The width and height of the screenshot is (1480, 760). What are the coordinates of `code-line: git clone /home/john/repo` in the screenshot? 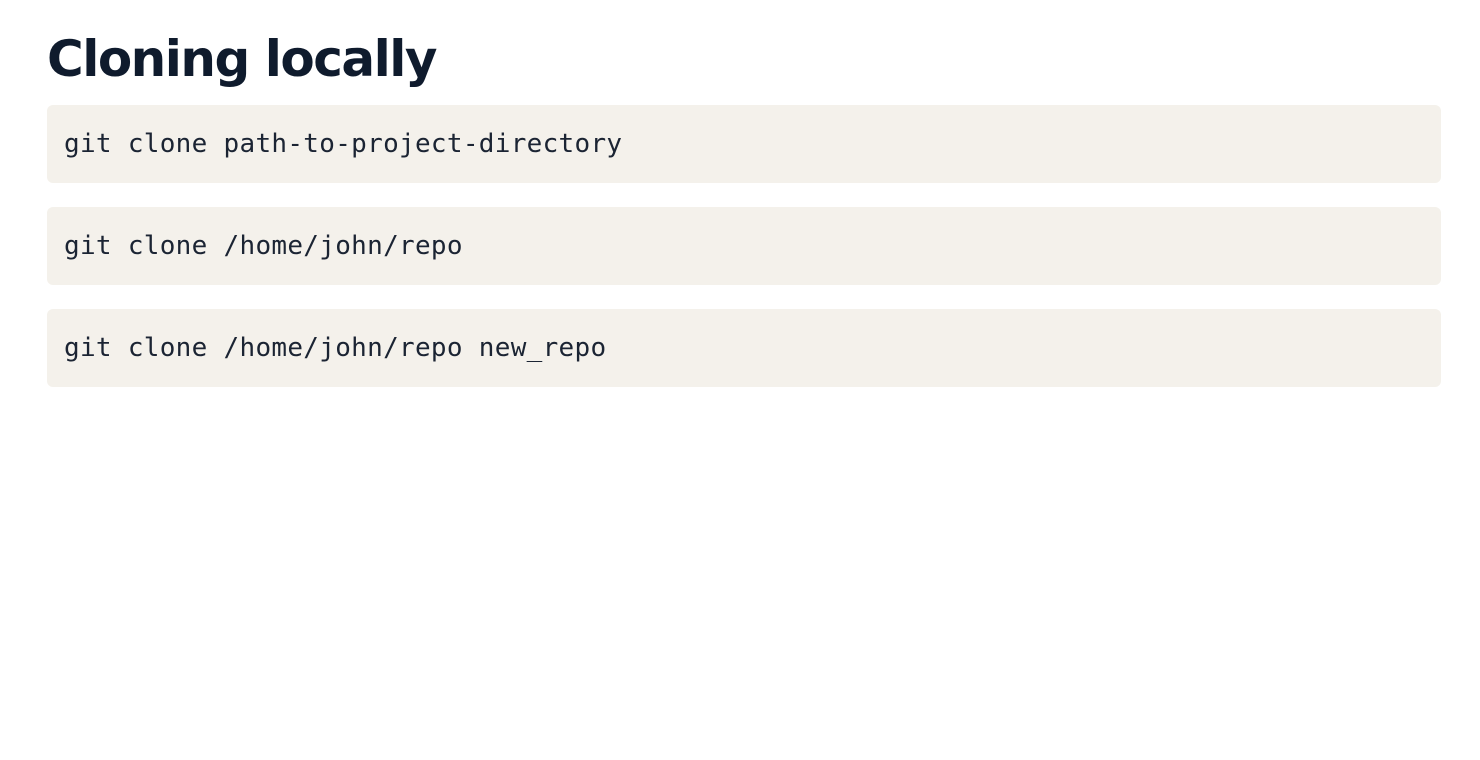 It's located at (263, 246).